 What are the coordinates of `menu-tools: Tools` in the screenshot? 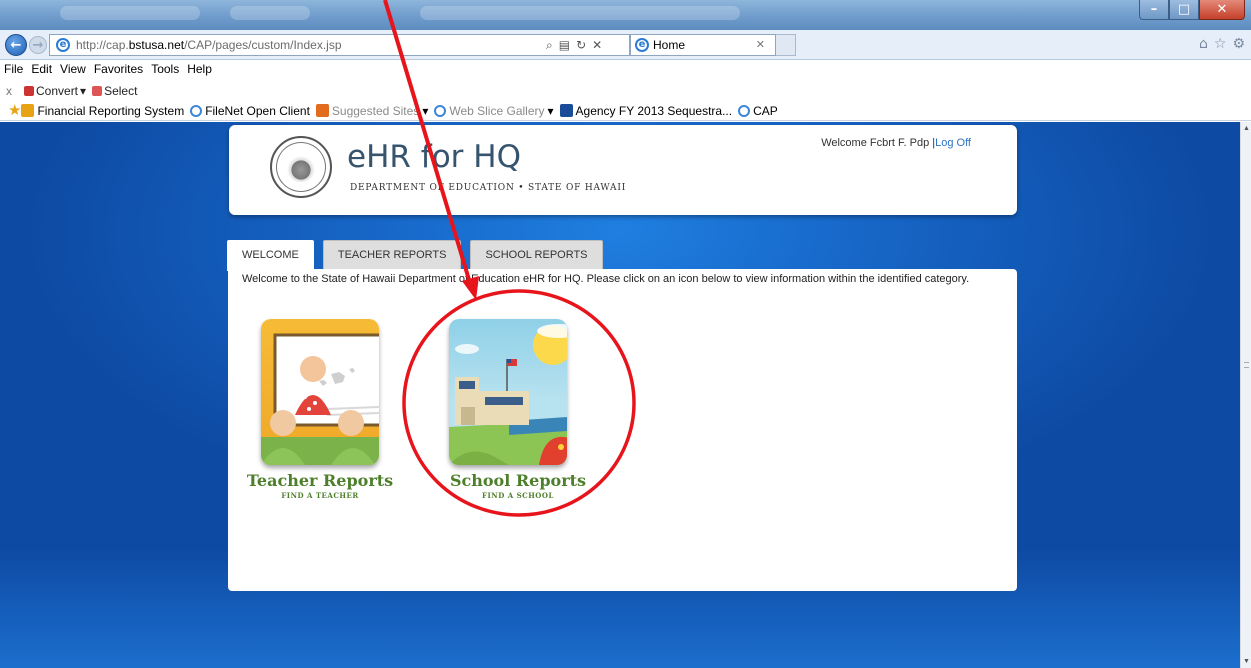 It's located at (165, 70).